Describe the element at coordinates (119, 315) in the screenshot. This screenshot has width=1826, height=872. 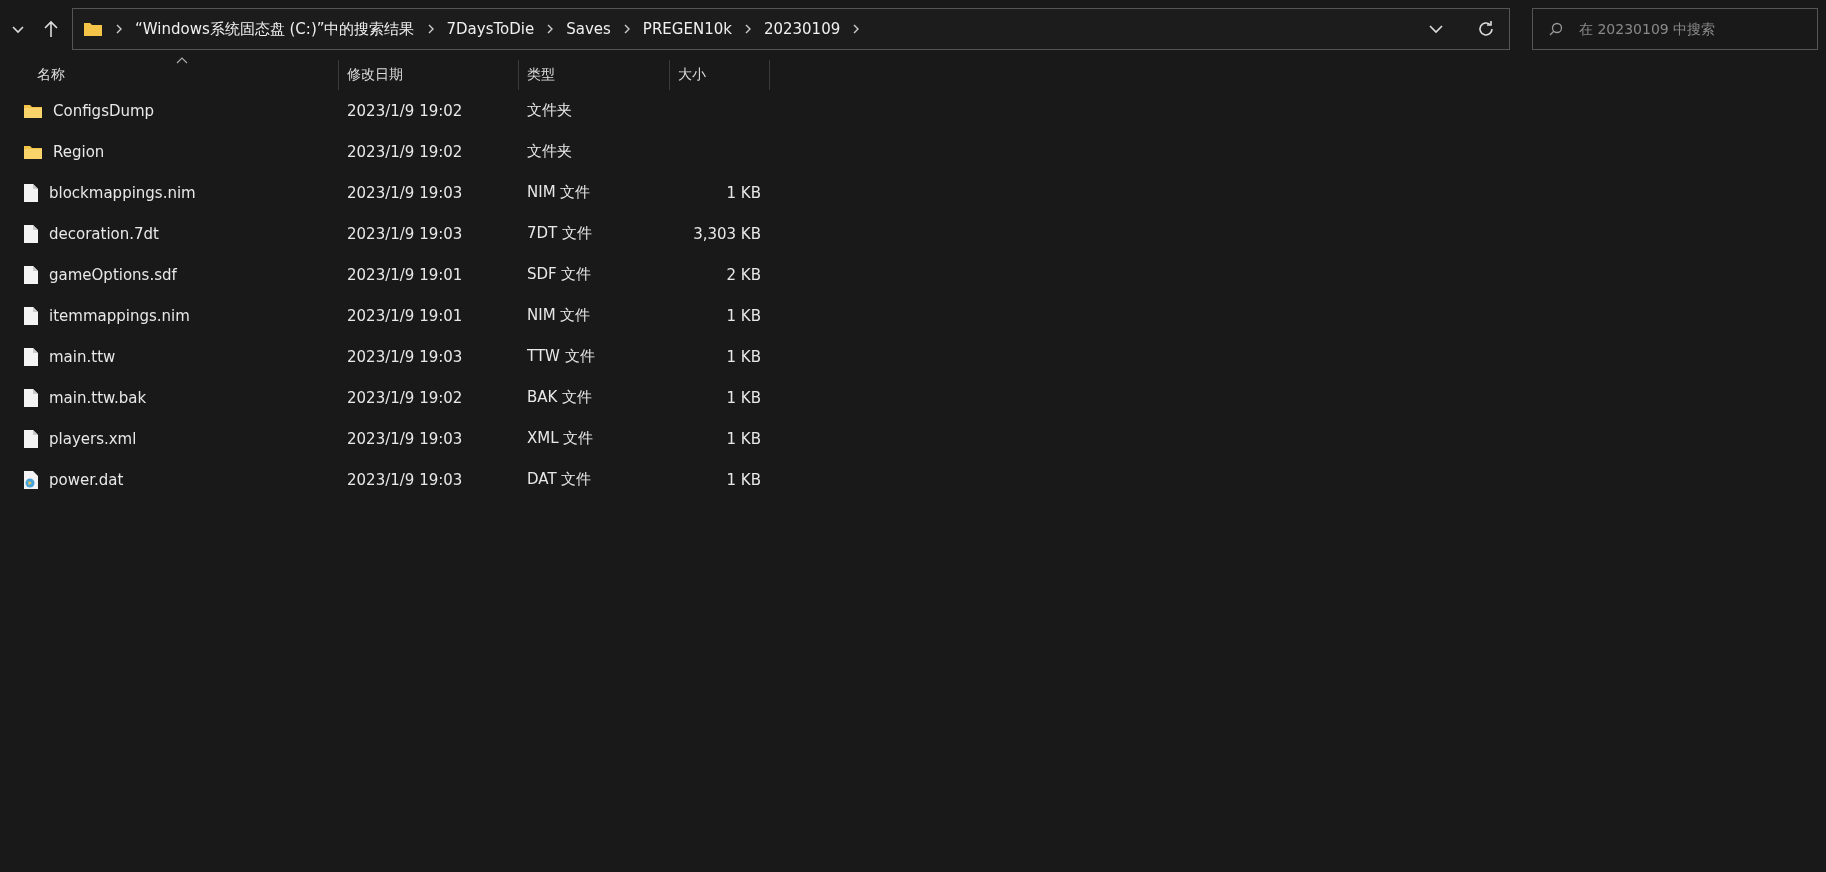
I see `file-name: itemmappings.nim` at that location.